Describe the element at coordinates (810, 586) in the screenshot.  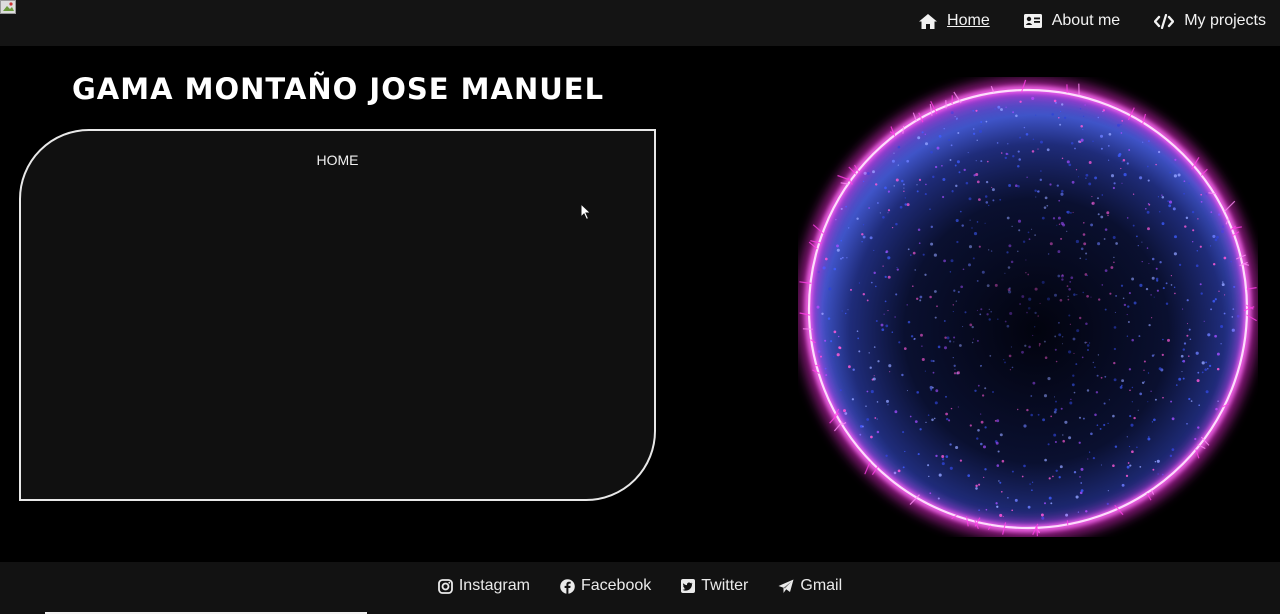
I see `social-link-gmail: Gmail` at that location.